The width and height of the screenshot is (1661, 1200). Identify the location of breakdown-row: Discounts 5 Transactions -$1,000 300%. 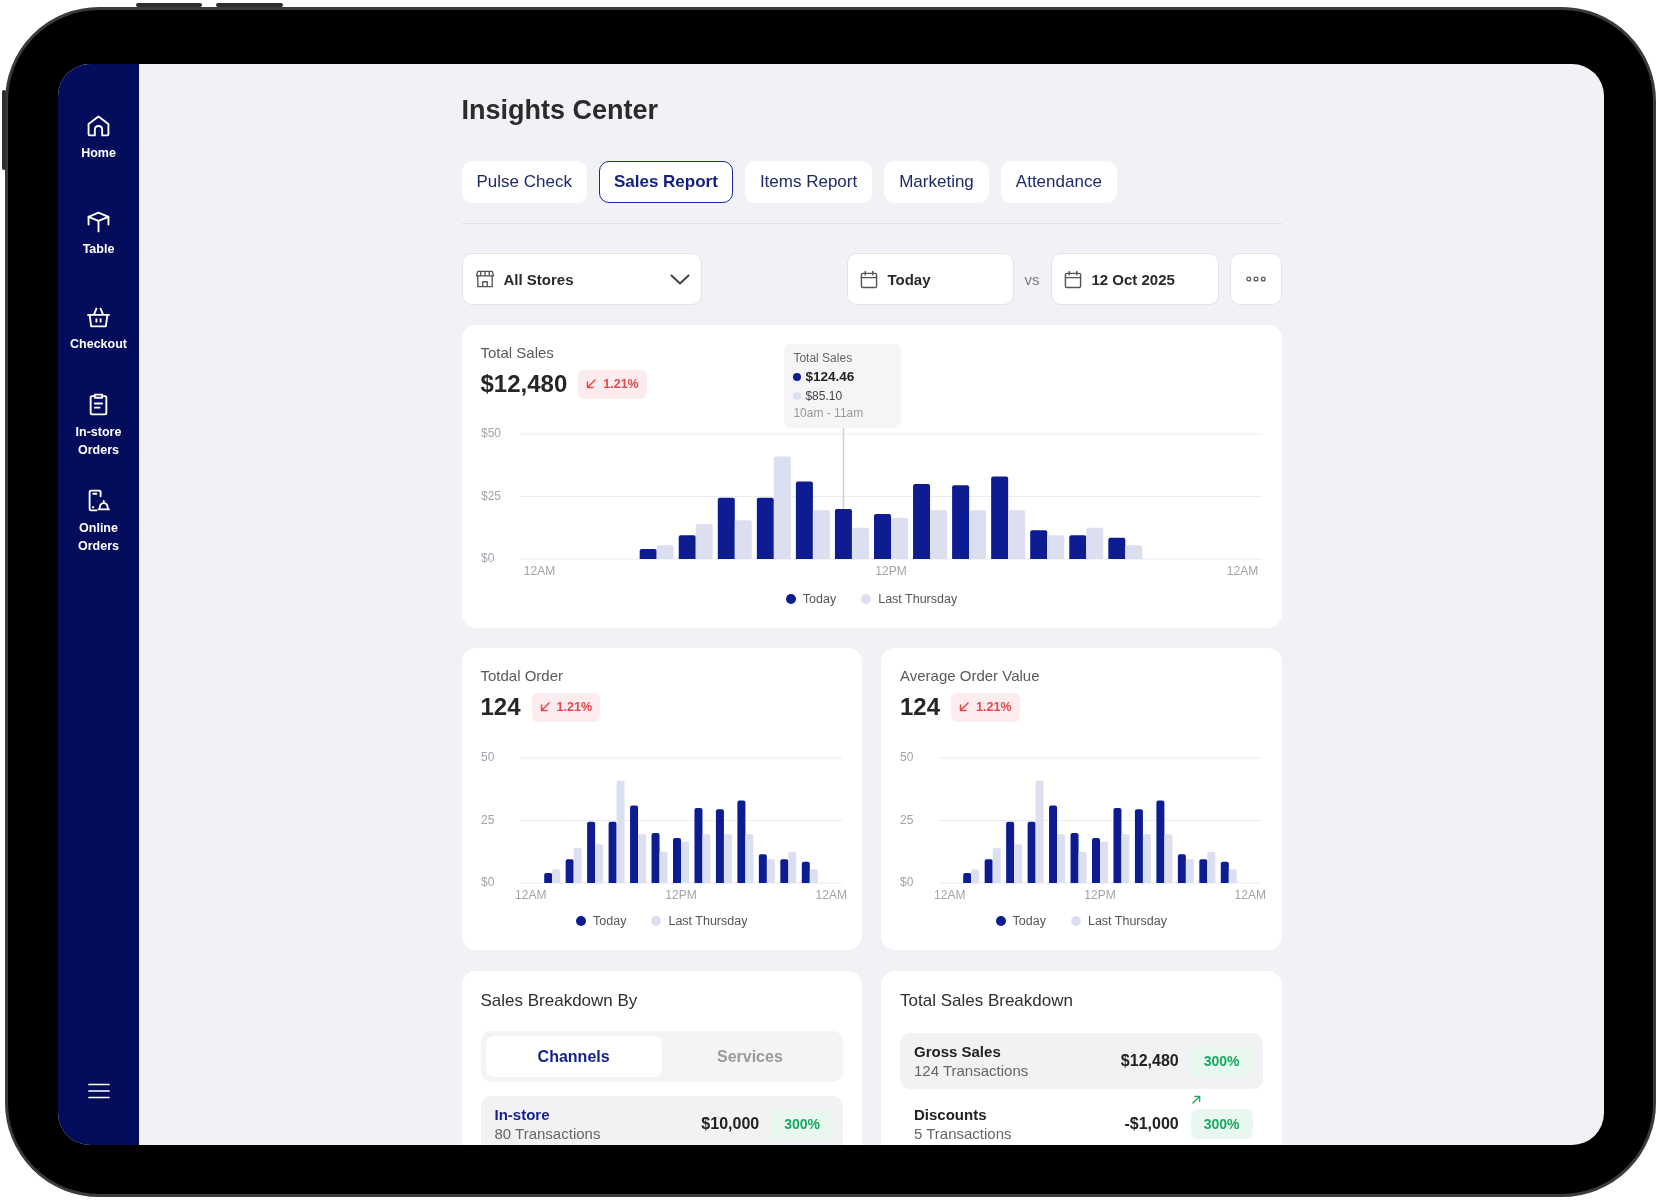
(1081, 1120).